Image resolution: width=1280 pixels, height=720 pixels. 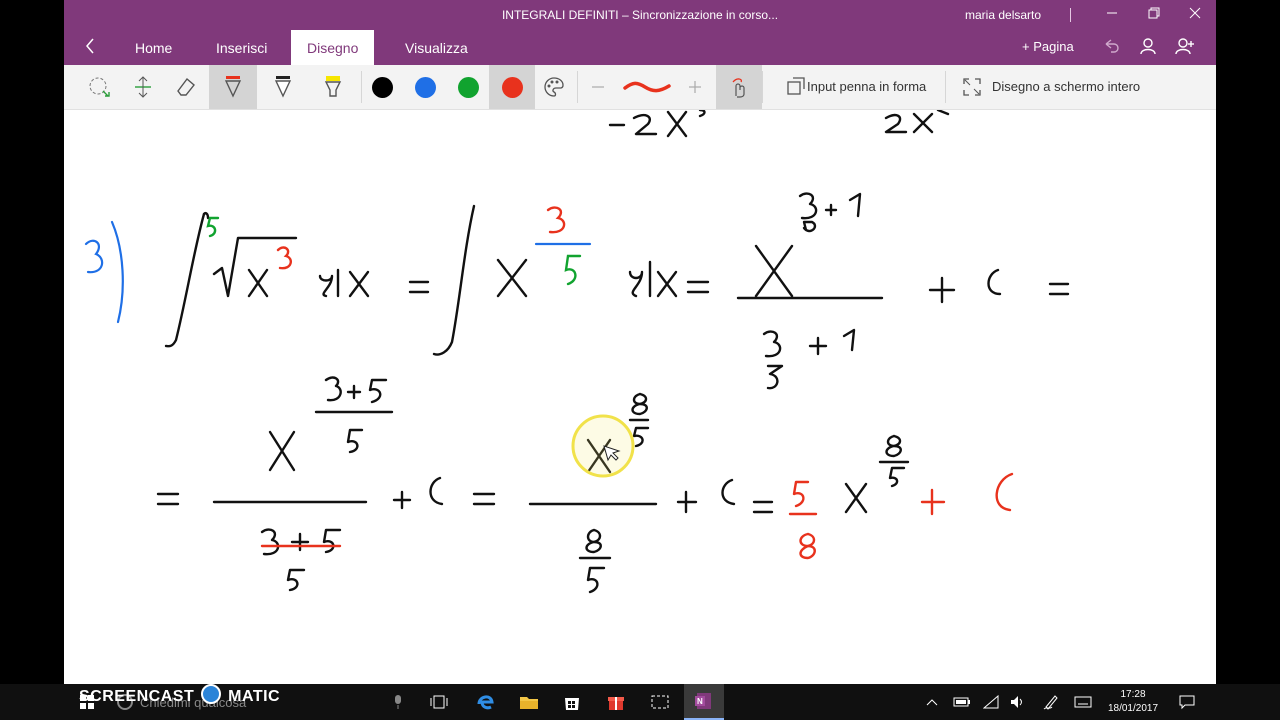 I want to click on tab-disegno: Disegno, so click(x=333, y=47).